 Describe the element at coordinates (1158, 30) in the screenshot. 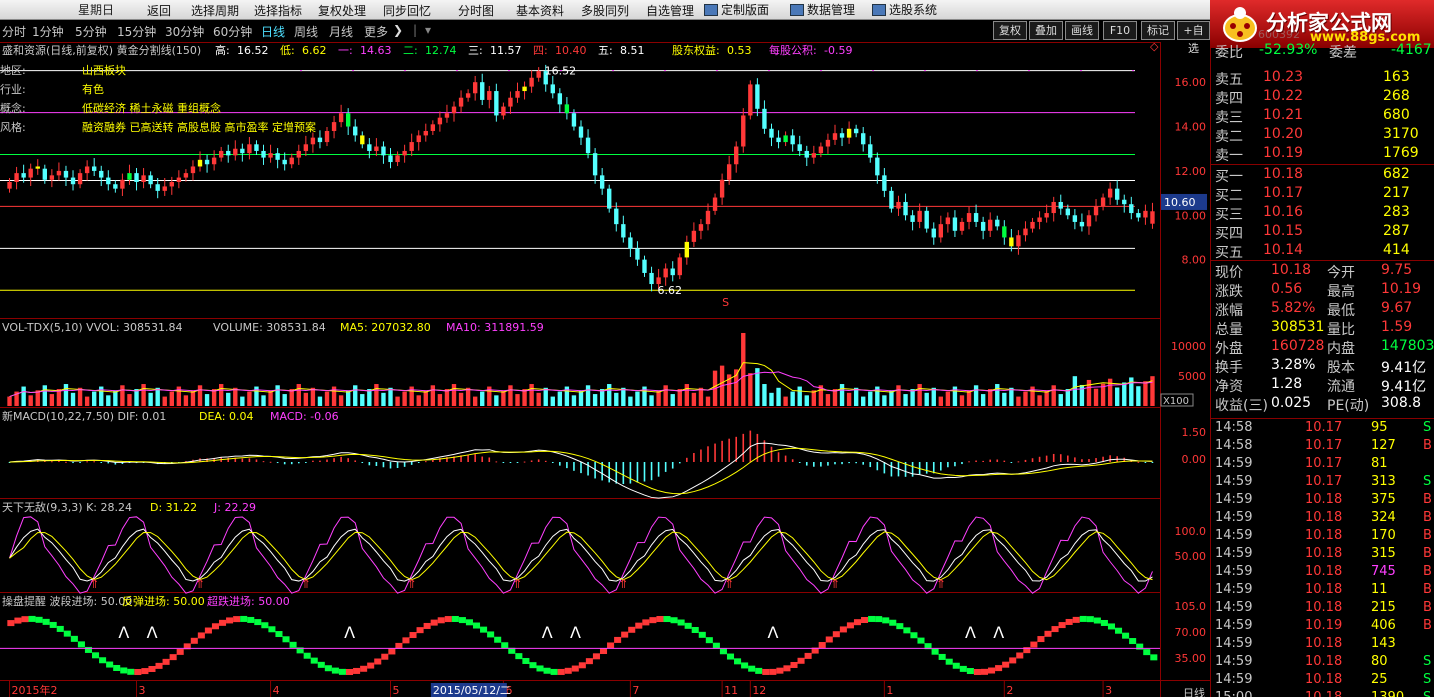

I see `mark-button: 标记` at that location.